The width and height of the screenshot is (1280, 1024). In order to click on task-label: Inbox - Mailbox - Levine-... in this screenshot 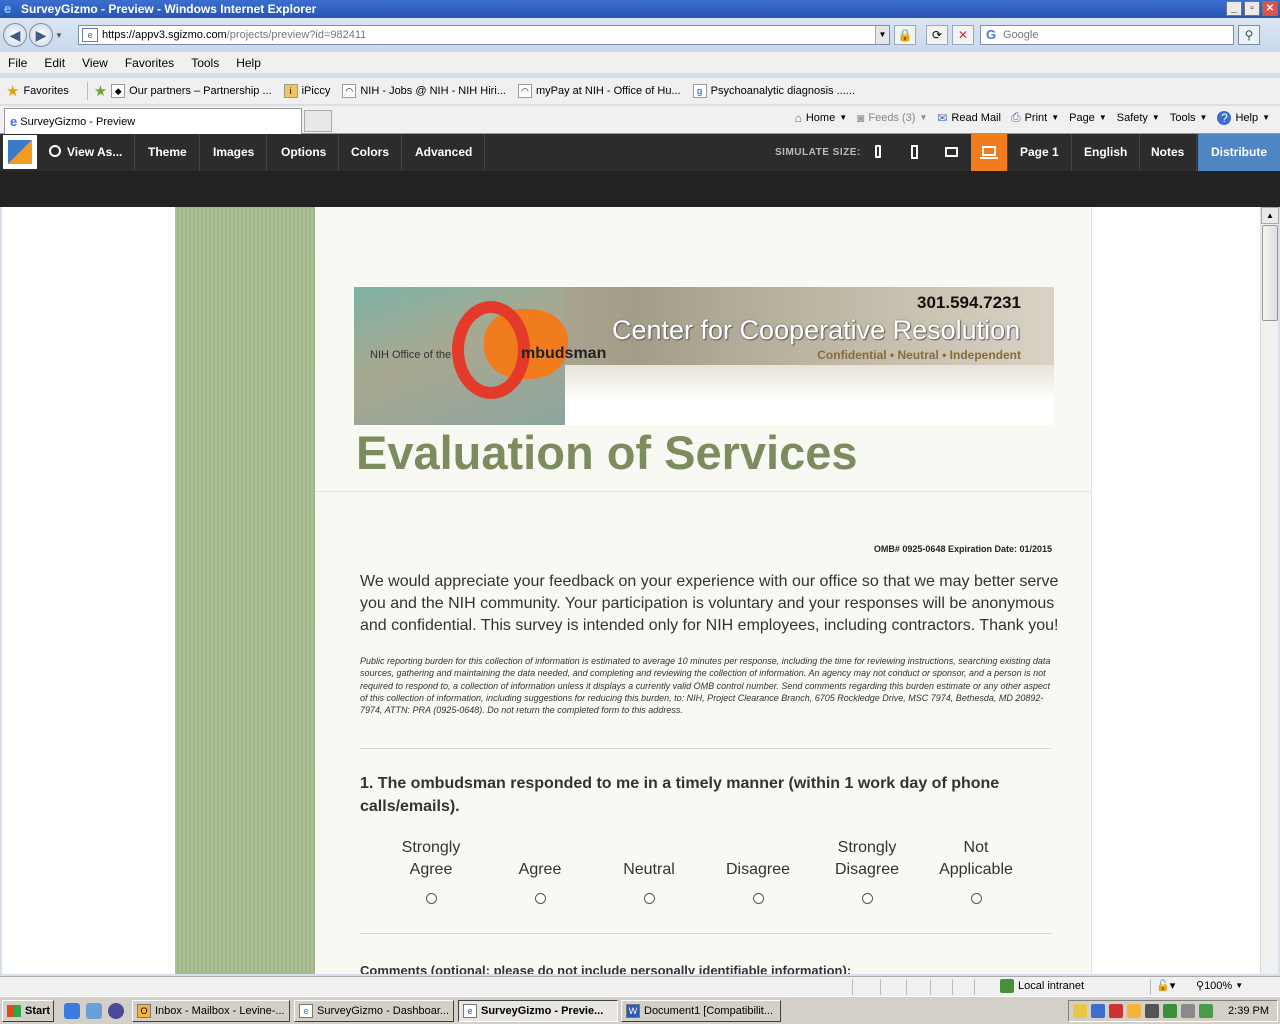, I will do `click(220, 1011)`.